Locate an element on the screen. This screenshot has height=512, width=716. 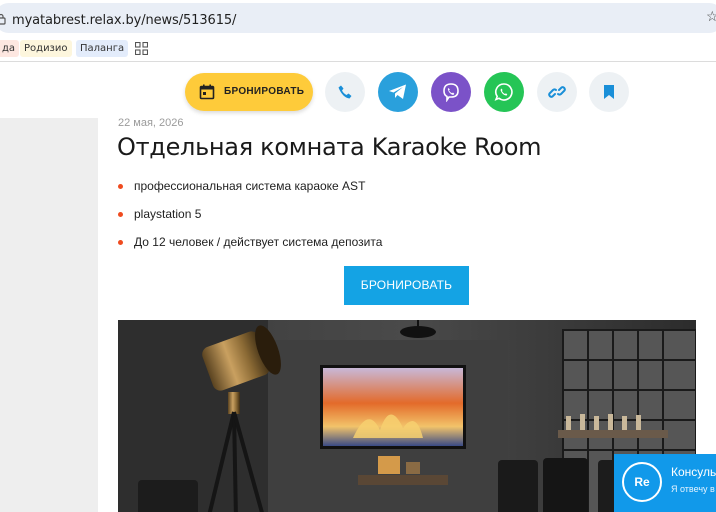
bookmarks-bar: да Родизио Паланга is located at coordinates (358, 49).